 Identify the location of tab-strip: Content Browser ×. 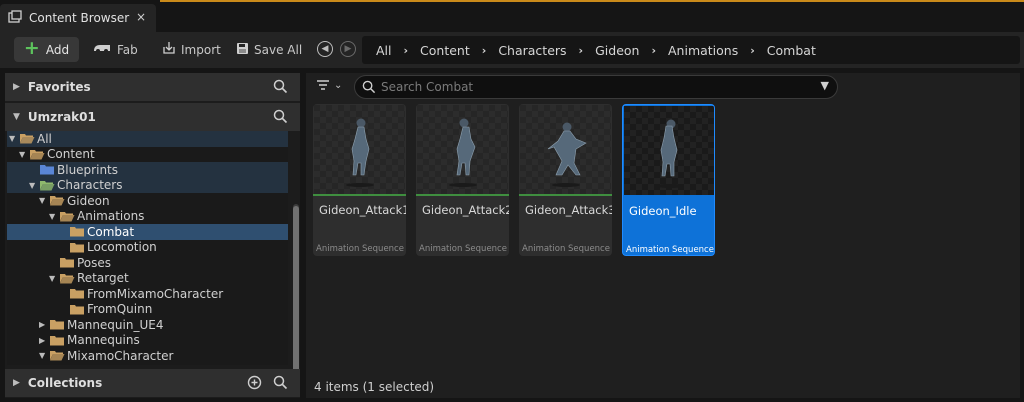
(512, 17).